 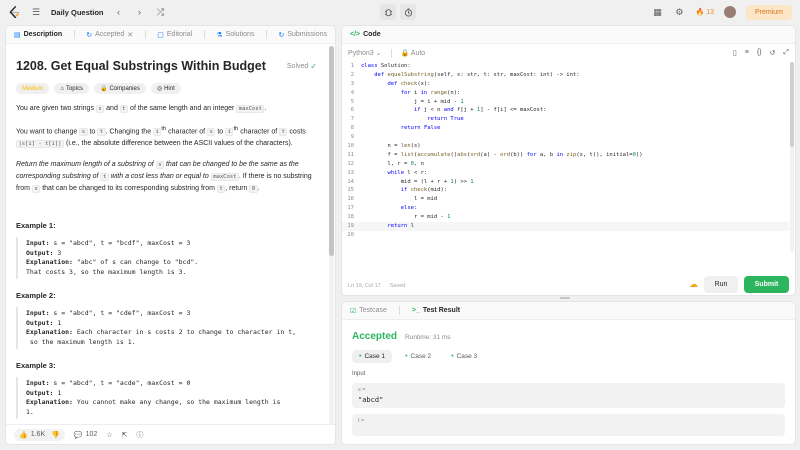 What do you see at coordinates (568, 356) in the screenshot?
I see `case-tabs: • Case 1 • Case 2 • Case 3` at bounding box center [568, 356].